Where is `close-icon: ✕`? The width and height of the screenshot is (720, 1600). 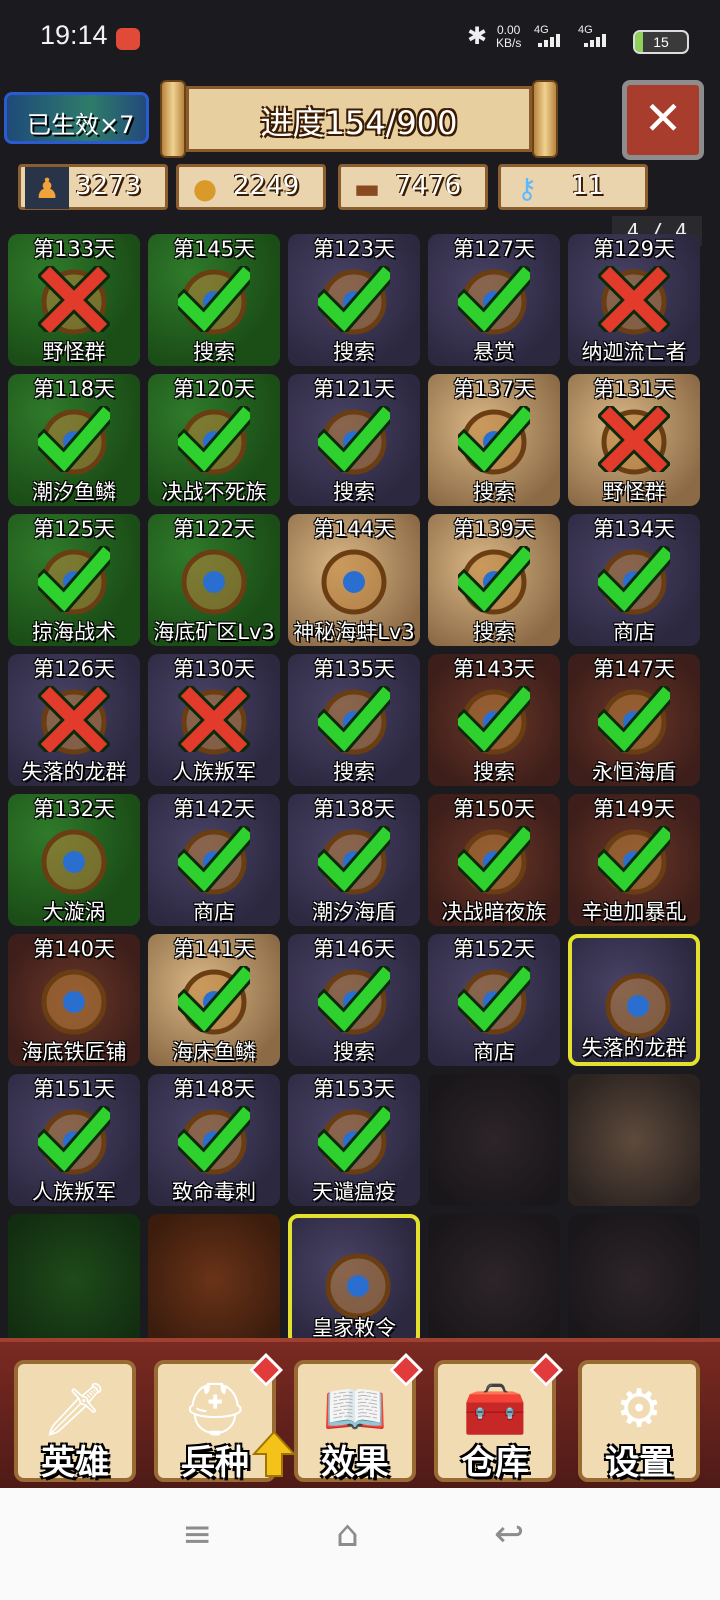
close-icon: ✕ is located at coordinates (663, 118).